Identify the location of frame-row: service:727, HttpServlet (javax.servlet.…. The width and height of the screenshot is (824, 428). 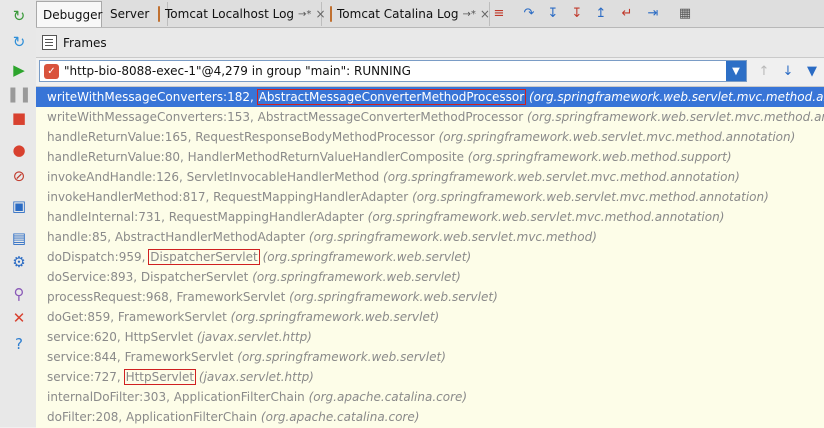
(430, 377).